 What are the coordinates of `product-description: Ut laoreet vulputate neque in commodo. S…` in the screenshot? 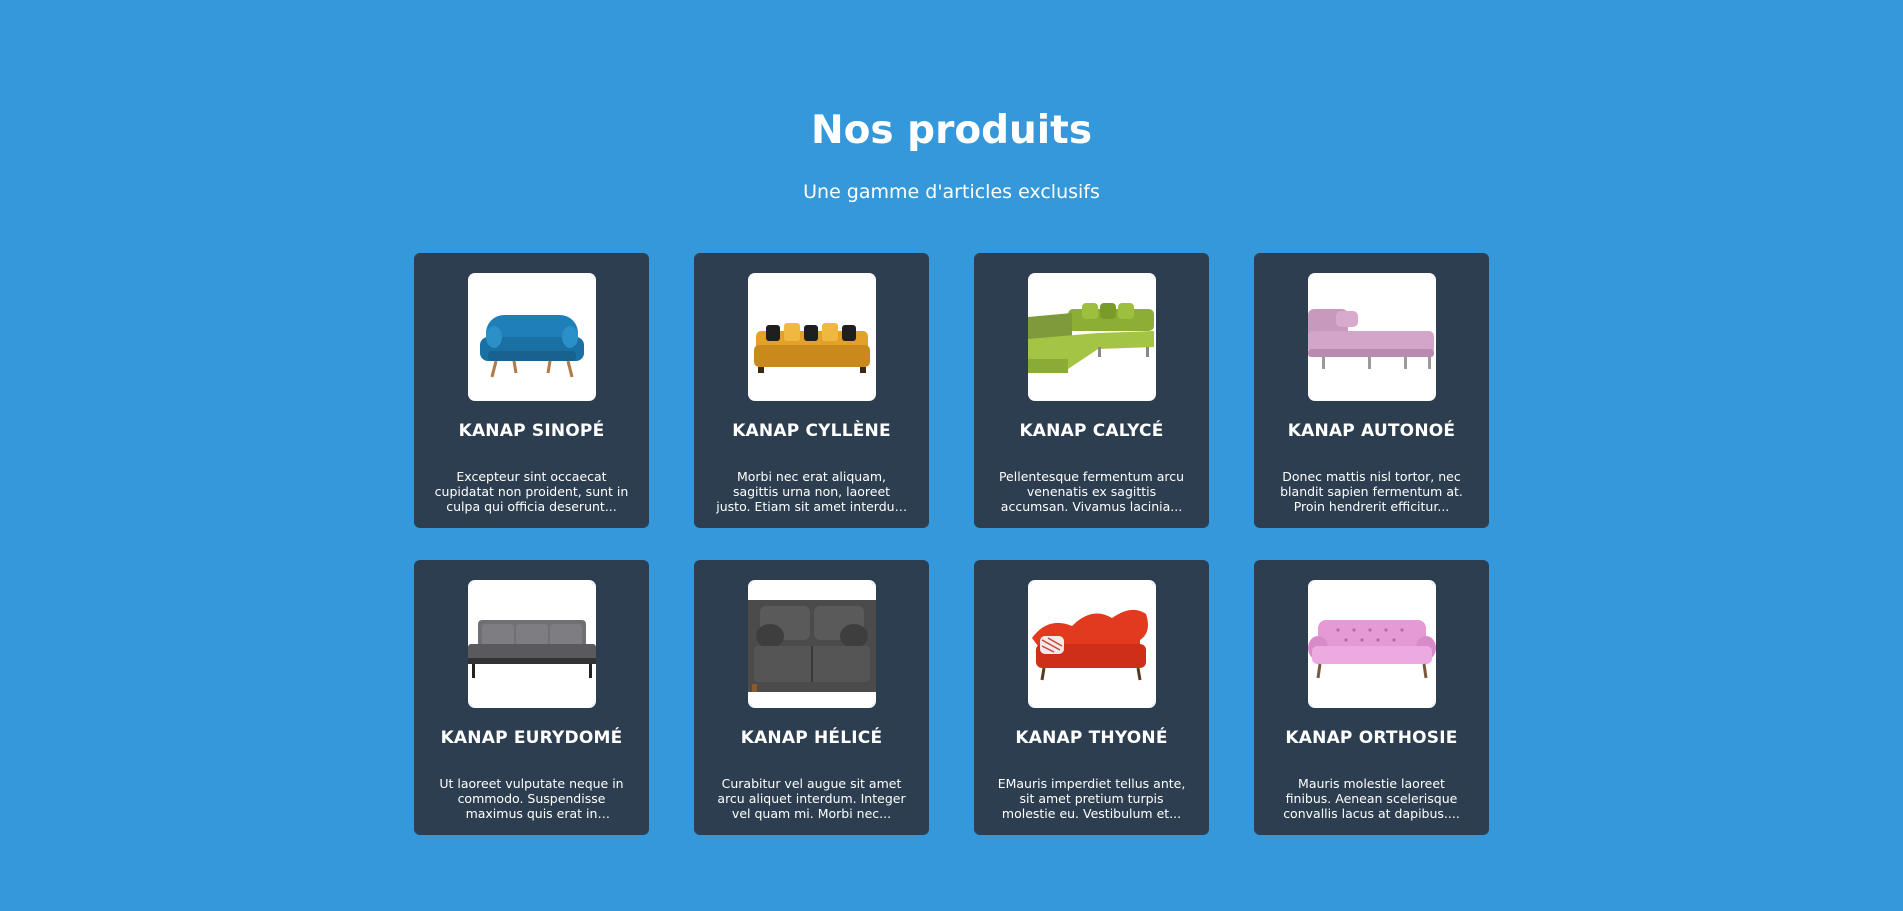 It's located at (531, 798).